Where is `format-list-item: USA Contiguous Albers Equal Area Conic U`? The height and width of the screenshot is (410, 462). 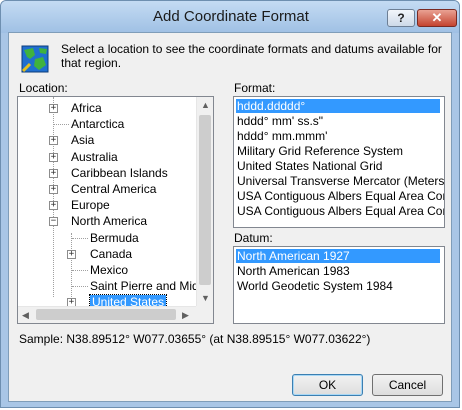 format-list-item: USA Contiguous Albers Equal Area Conic U is located at coordinates (340, 211).